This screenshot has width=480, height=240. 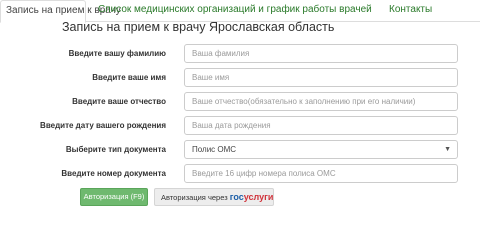 What do you see at coordinates (258, 197) in the screenshot?
I see `gosuslugi-logo-uslugi: услуги` at bounding box center [258, 197].